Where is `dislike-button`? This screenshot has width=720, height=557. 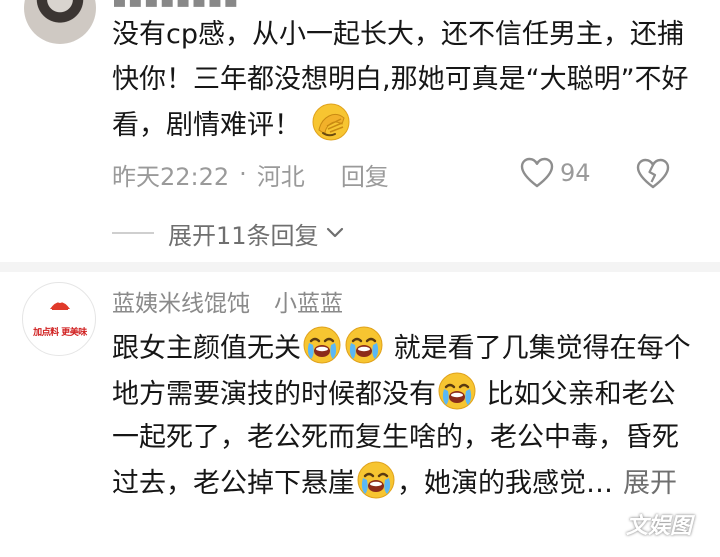 dislike-button is located at coordinates (653, 176).